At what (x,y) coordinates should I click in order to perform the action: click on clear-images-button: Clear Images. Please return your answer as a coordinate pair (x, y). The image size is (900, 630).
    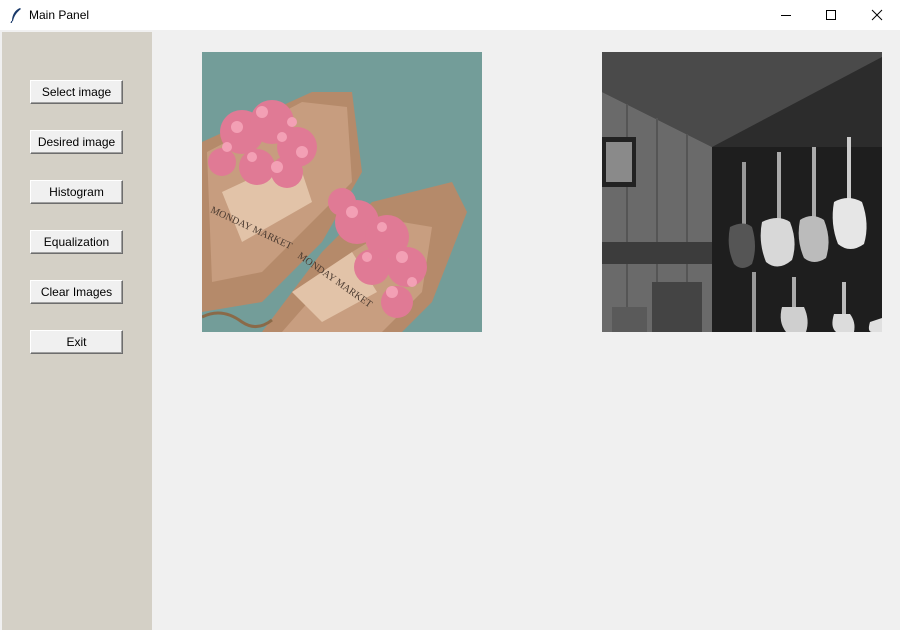
    Looking at the image, I should click on (76, 292).